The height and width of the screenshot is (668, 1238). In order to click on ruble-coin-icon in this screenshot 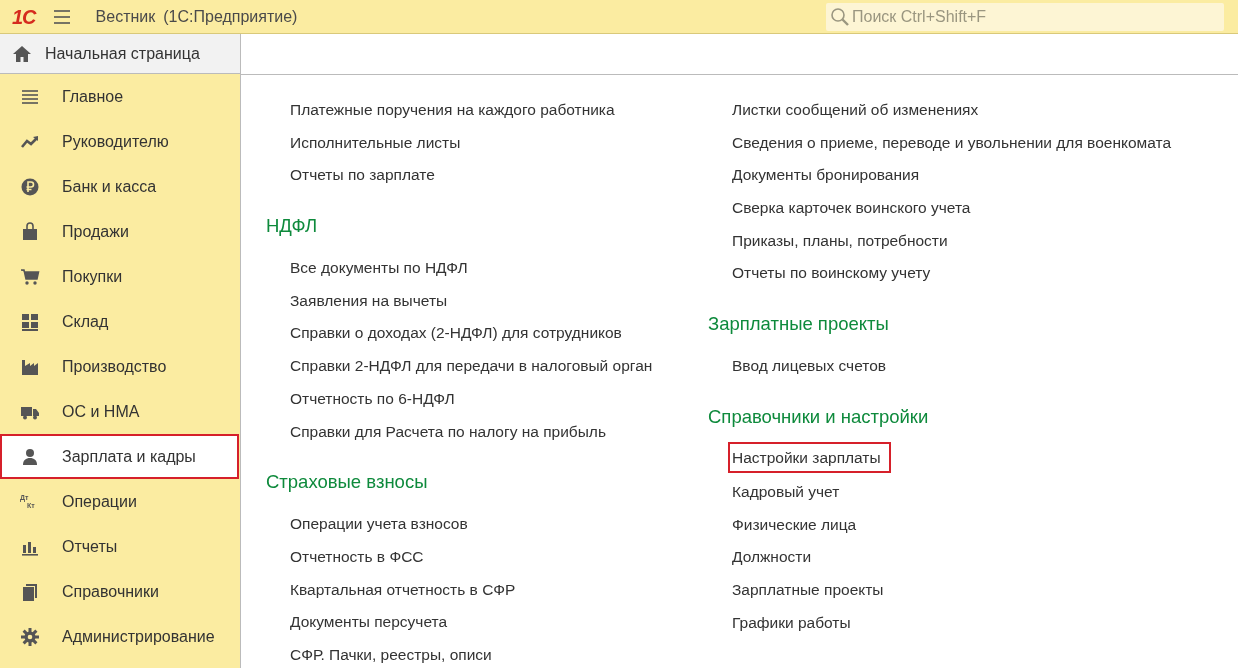, I will do `click(30, 186)`.